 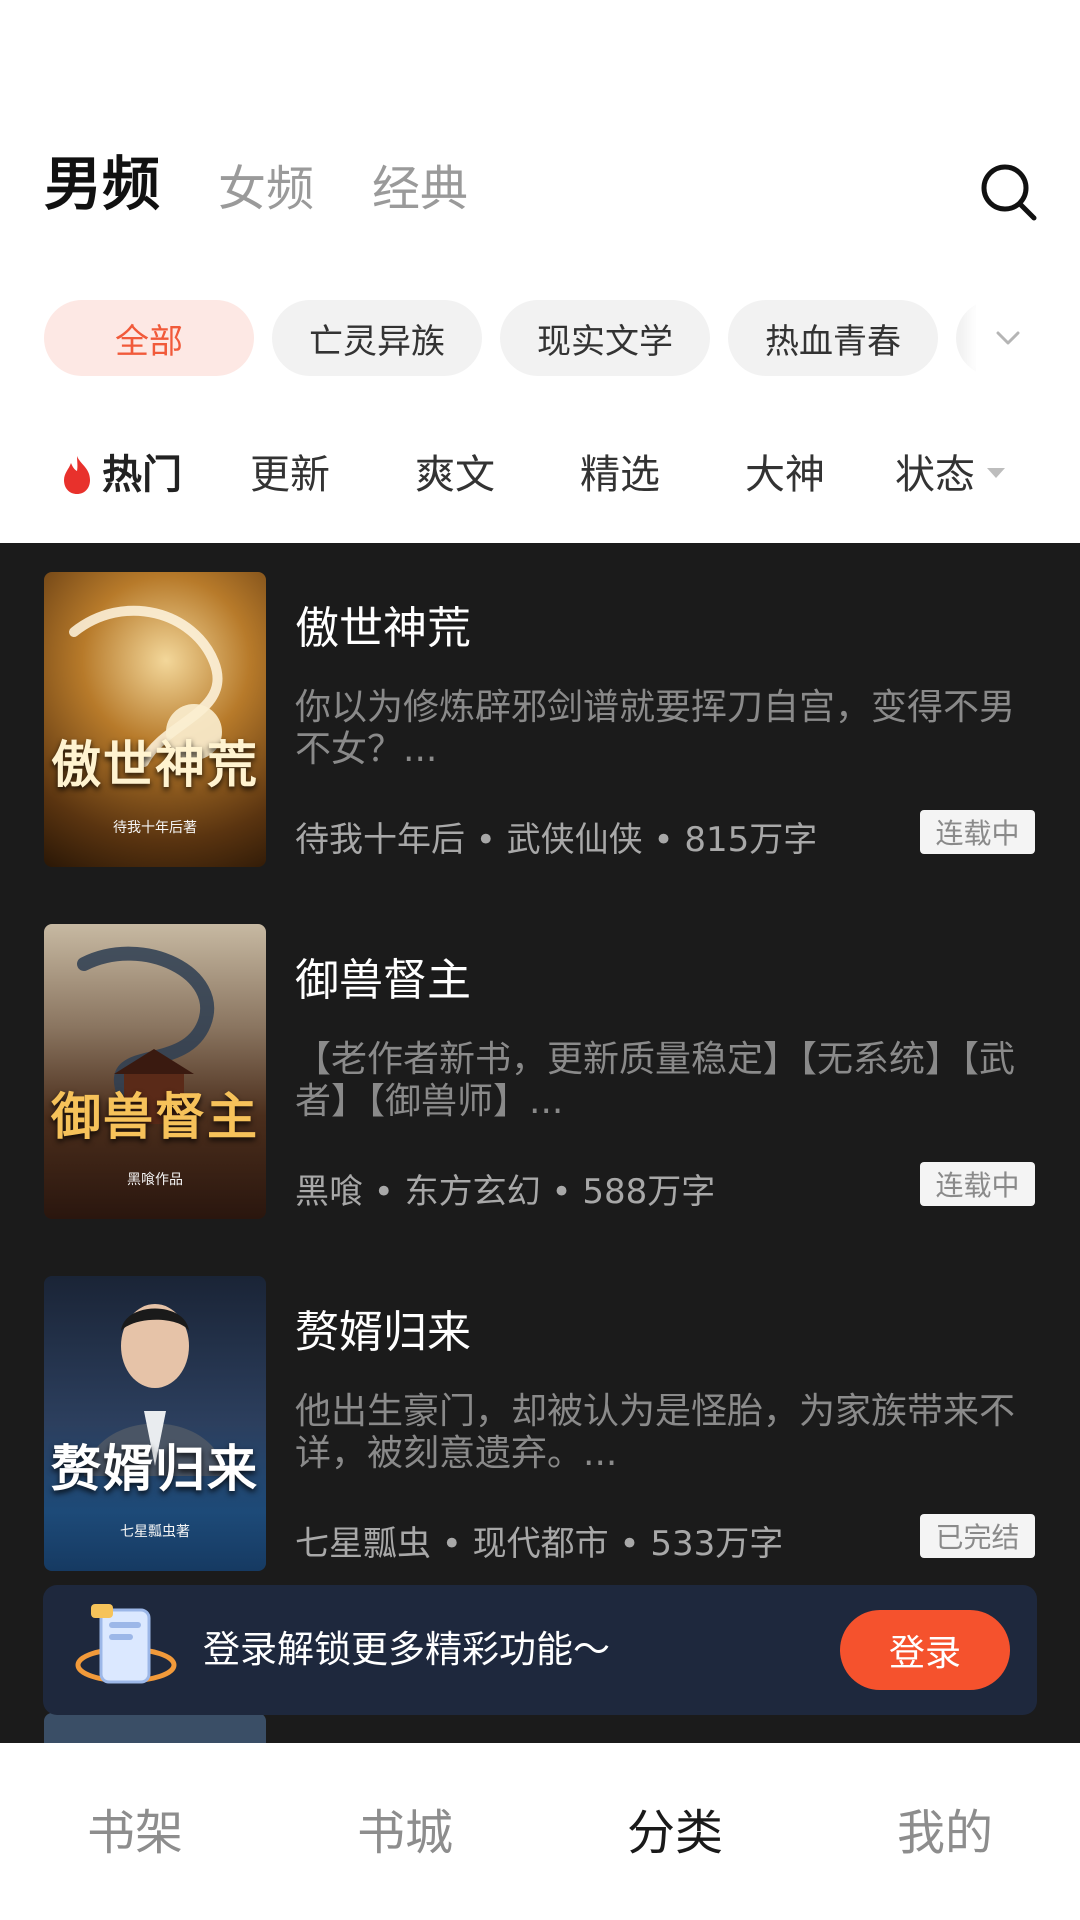 I want to click on cover-title: 御兽督主, so click(x=155, y=1116).